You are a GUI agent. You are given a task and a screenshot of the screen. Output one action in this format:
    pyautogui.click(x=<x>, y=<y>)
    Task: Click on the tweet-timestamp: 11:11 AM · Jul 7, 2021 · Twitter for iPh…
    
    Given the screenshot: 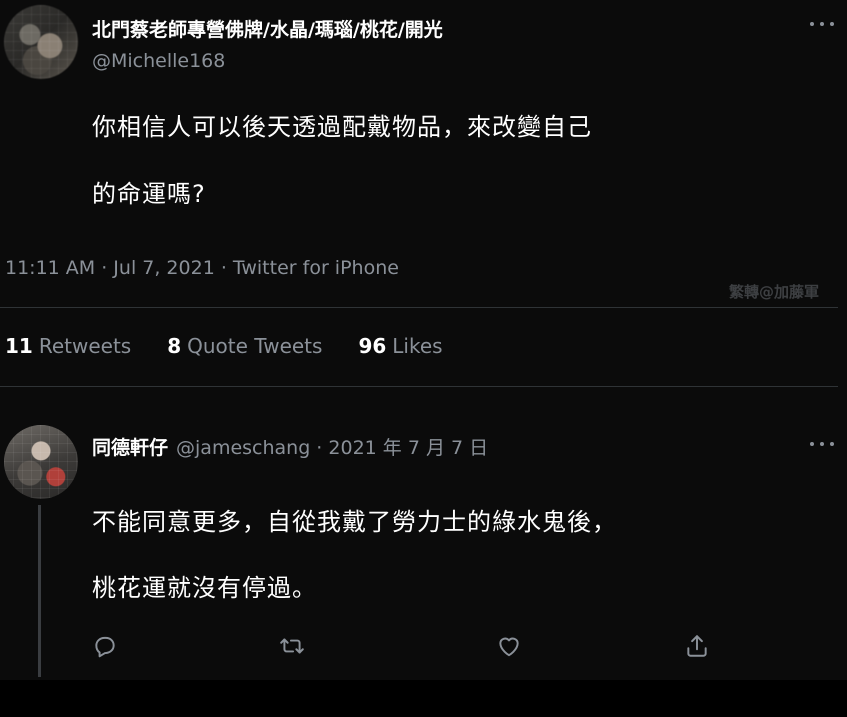 What is the action you would take?
    pyautogui.click(x=202, y=268)
    